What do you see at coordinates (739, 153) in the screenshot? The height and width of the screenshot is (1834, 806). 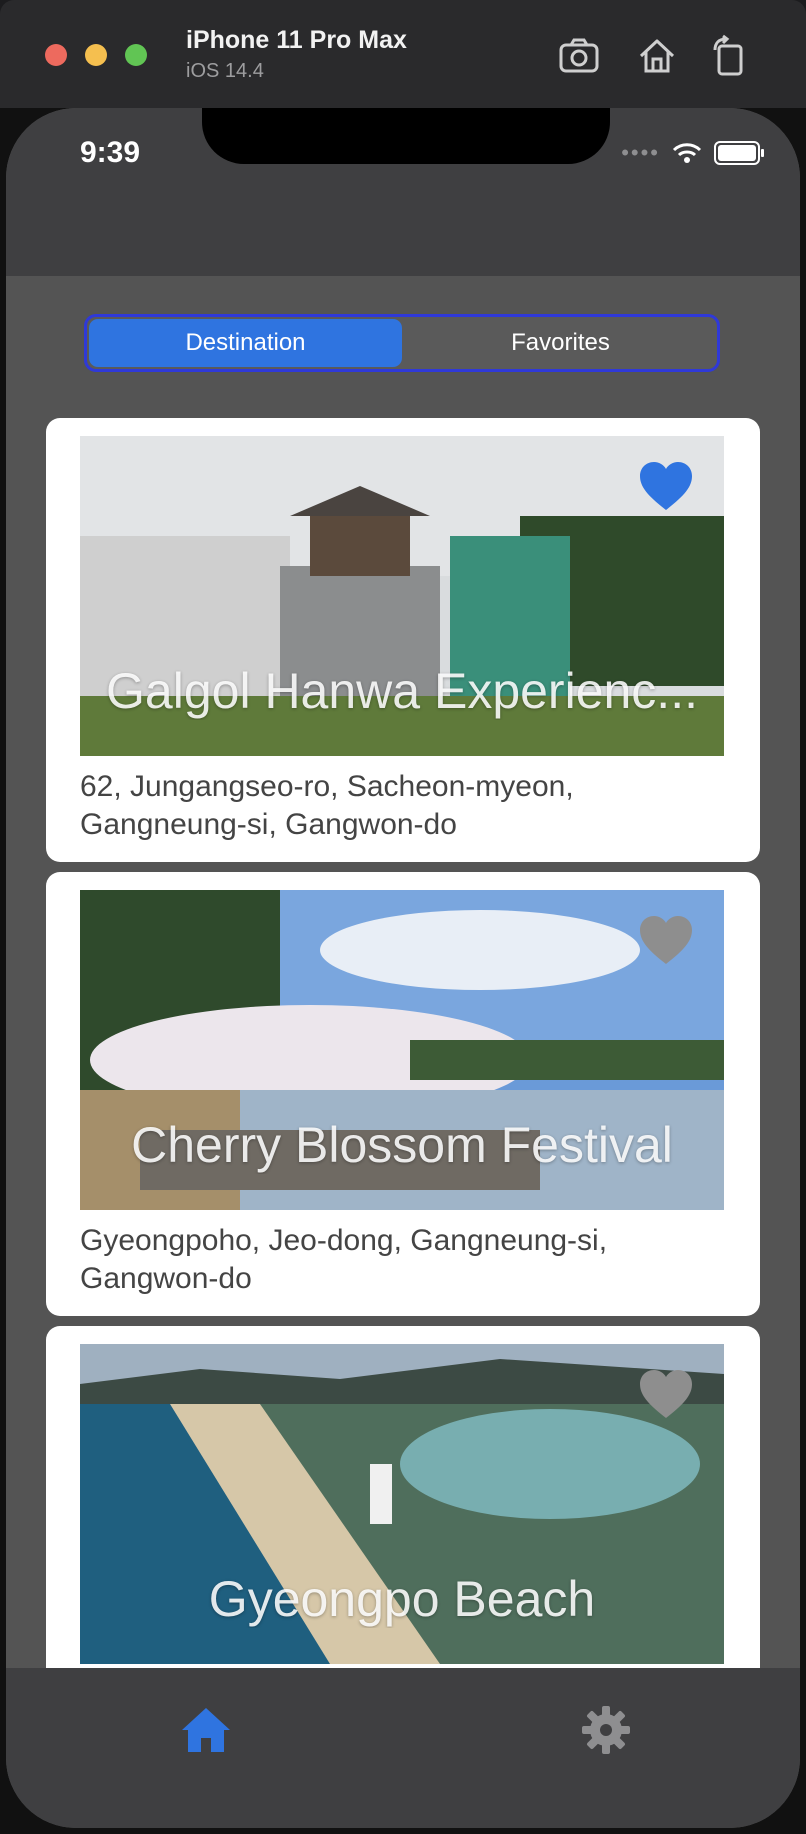 I see `battery-icon` at bounding box center [739, 153].